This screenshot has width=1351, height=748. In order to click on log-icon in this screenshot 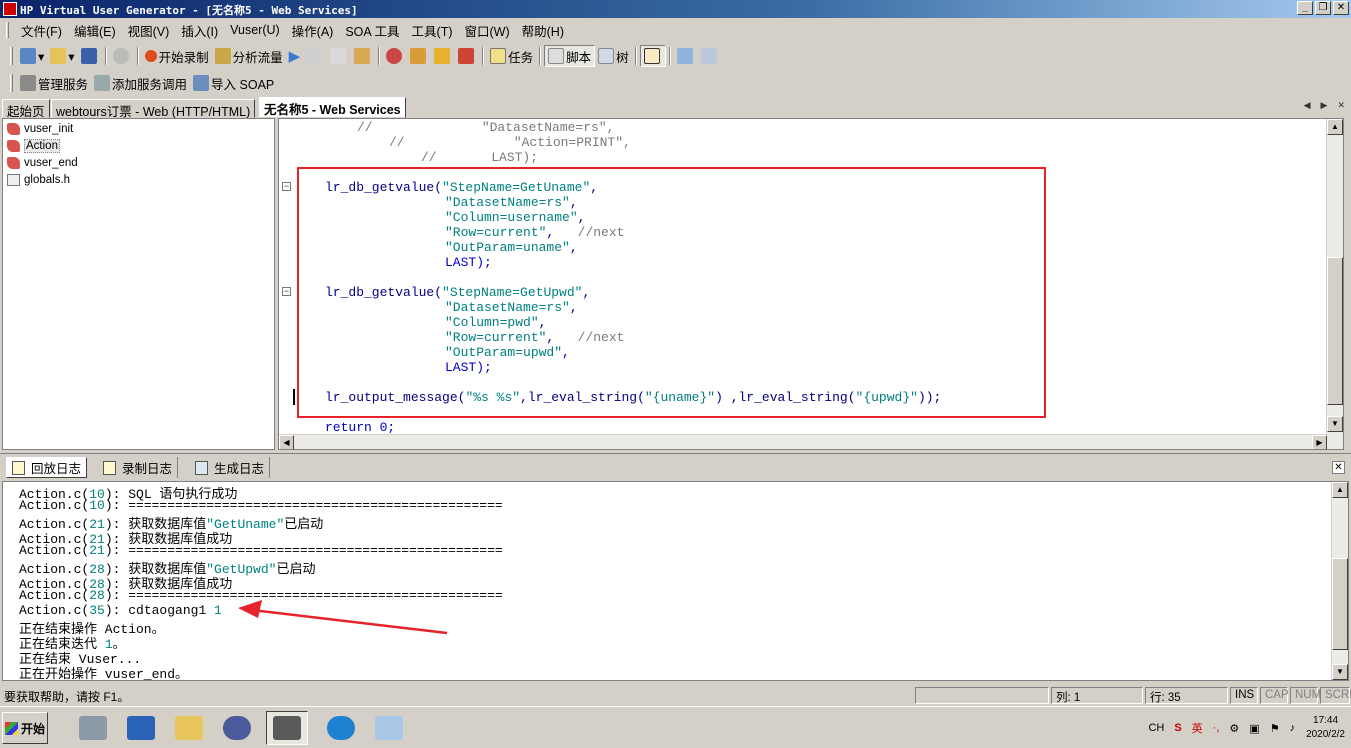, I will do `click(201, 467)`.